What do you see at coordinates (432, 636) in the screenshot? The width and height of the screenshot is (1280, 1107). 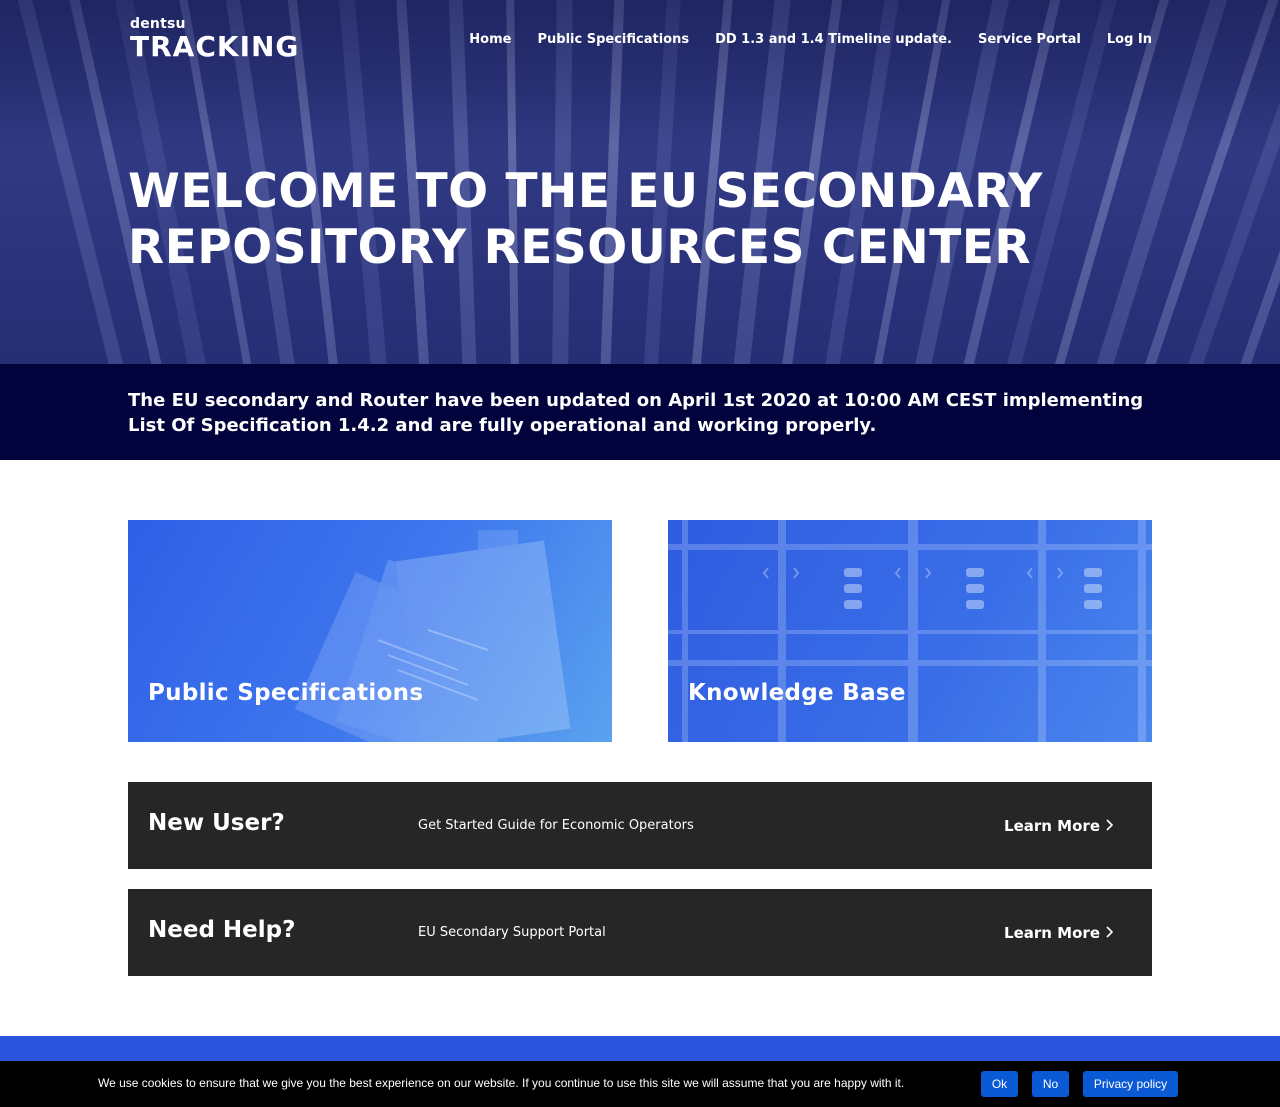 I see `card-documents-image` at bounding box center [432, 636].